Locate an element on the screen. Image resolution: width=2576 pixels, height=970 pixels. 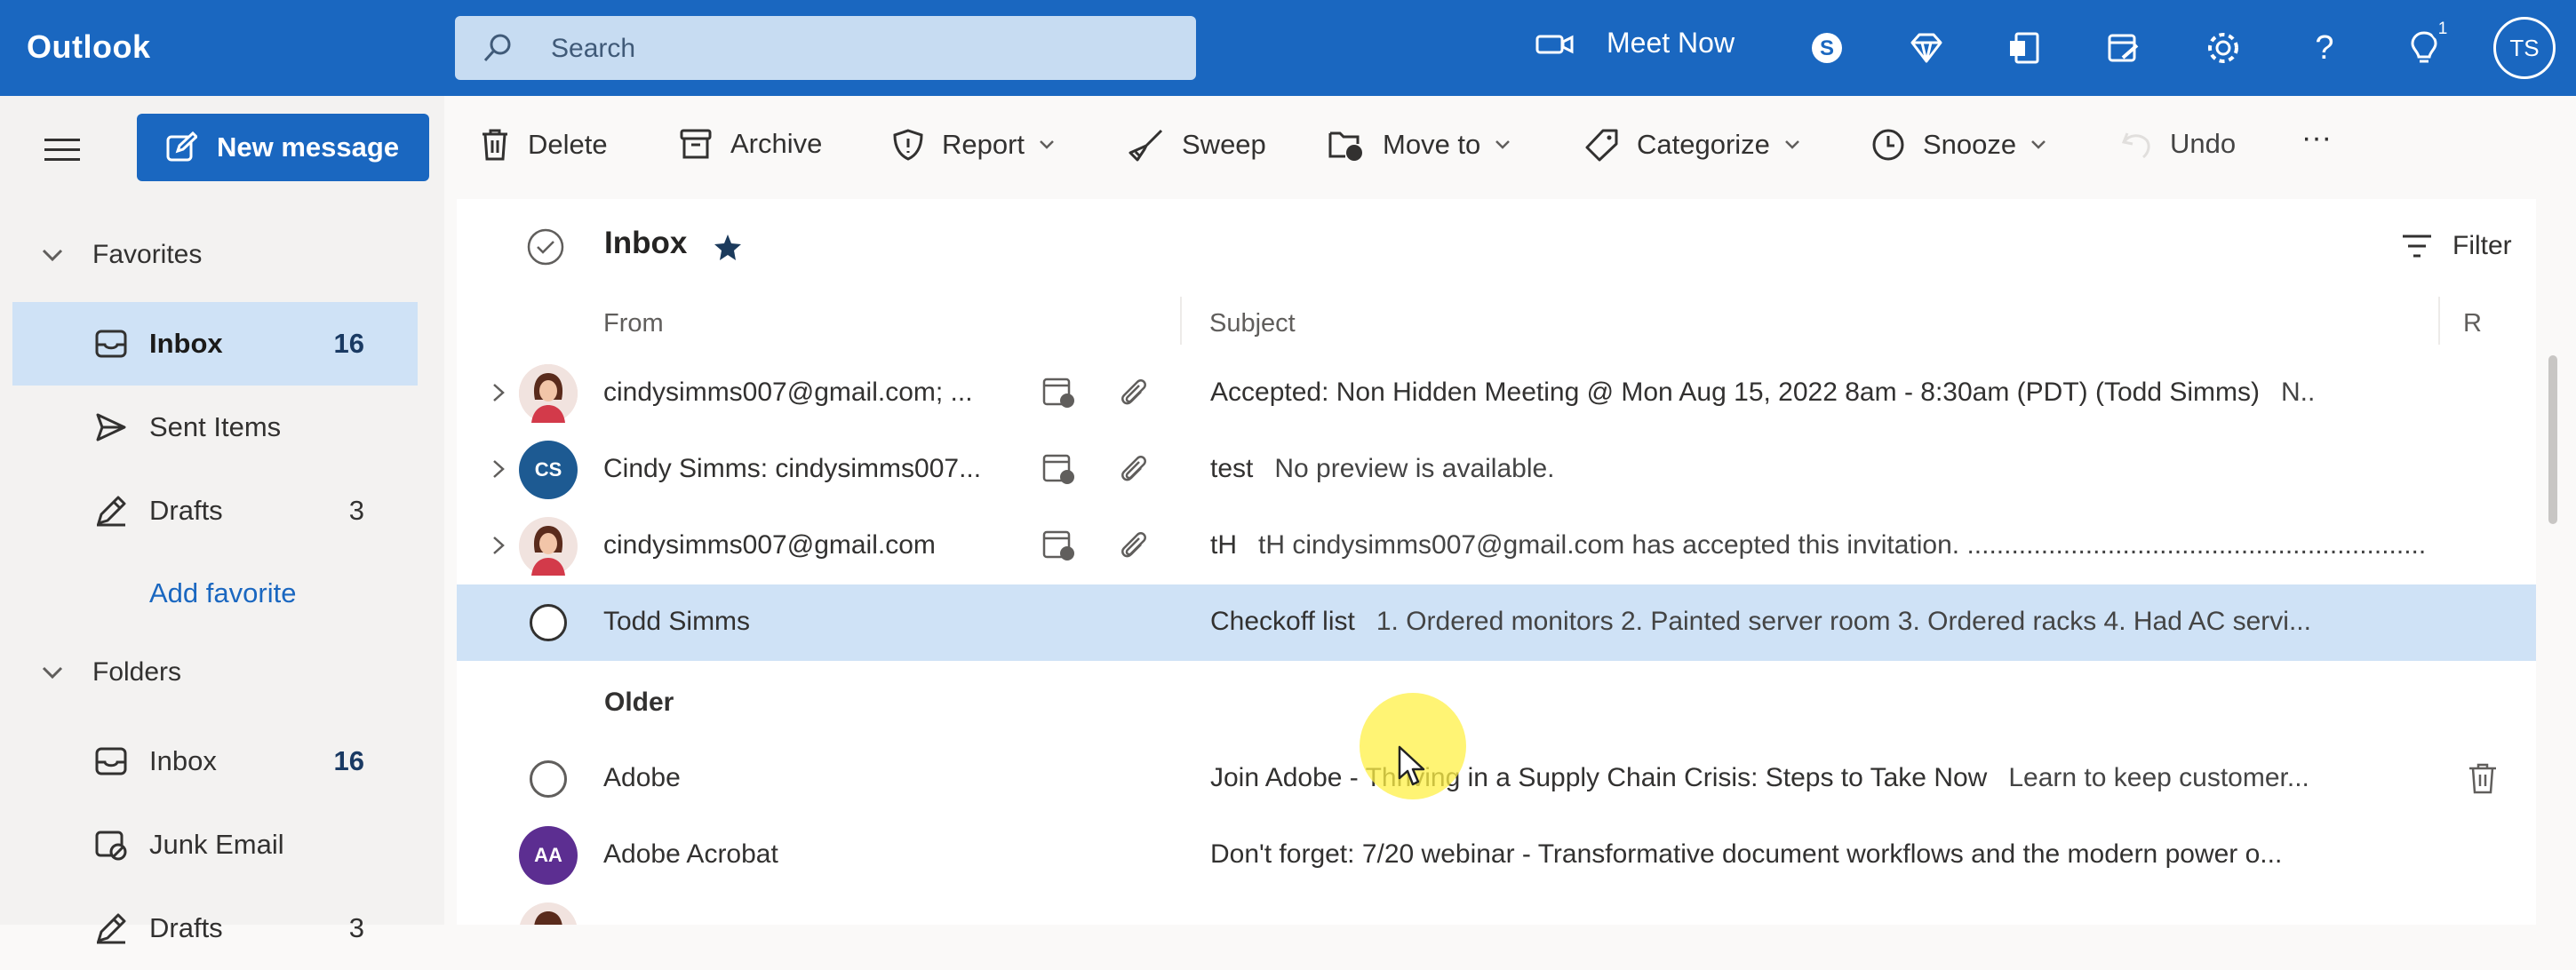
group-header-older: Older is located at coordinates (639, 703).